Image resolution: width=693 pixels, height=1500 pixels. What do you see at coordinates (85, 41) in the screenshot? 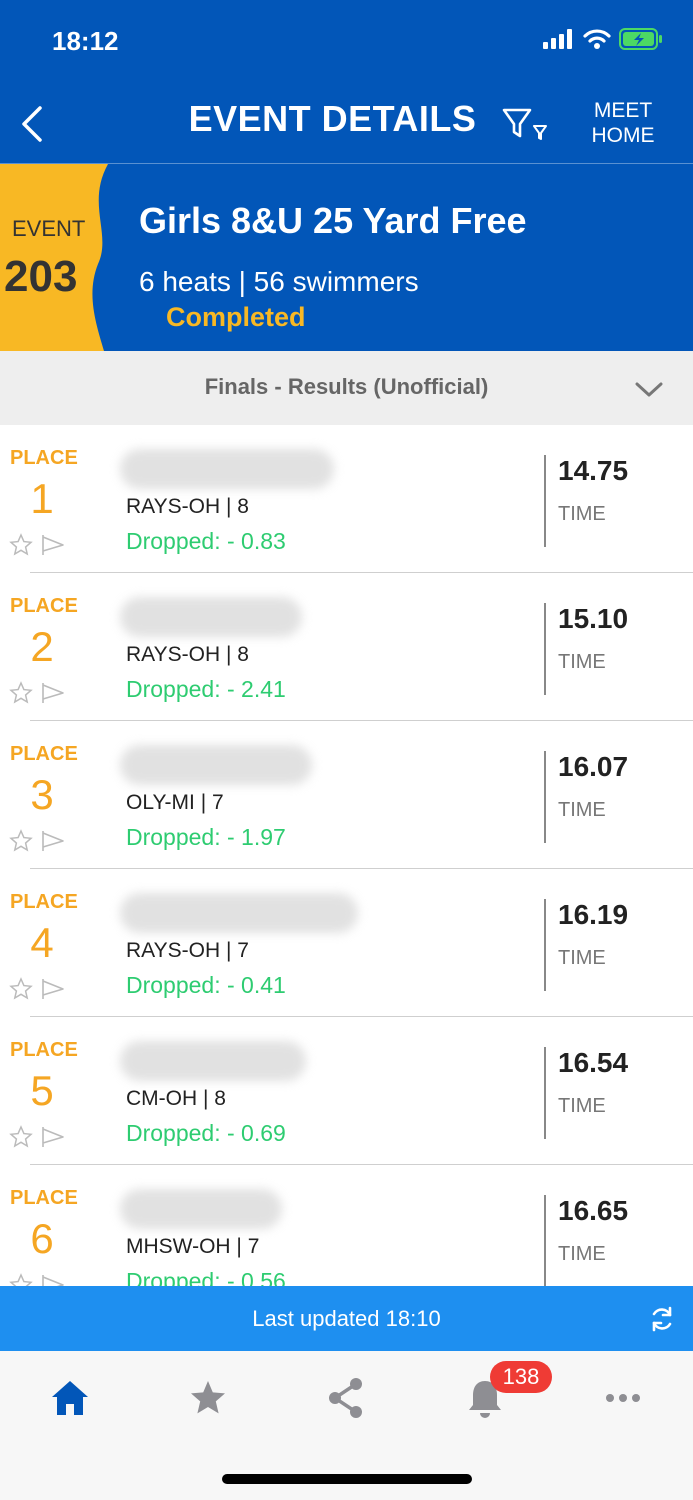
I see `status-time: 18:12` at bounding box center [85, 41].